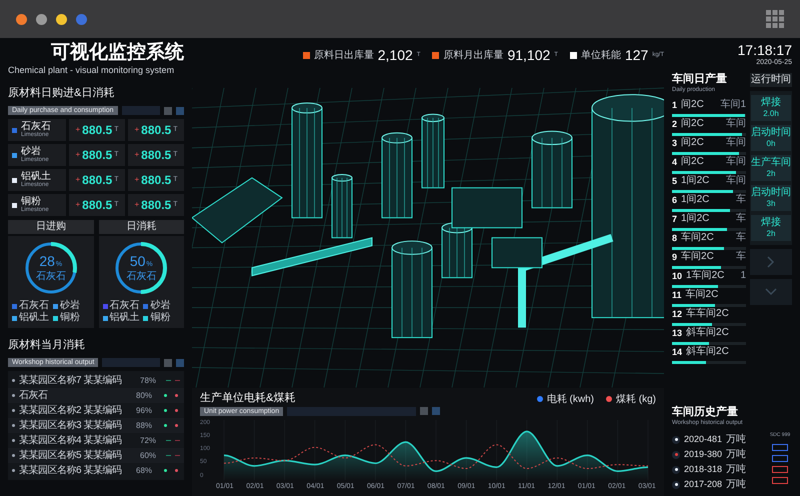 This screenshot has height=496, width=800. I want to click on stat-label: 原料日出库量, so click(344, 55).